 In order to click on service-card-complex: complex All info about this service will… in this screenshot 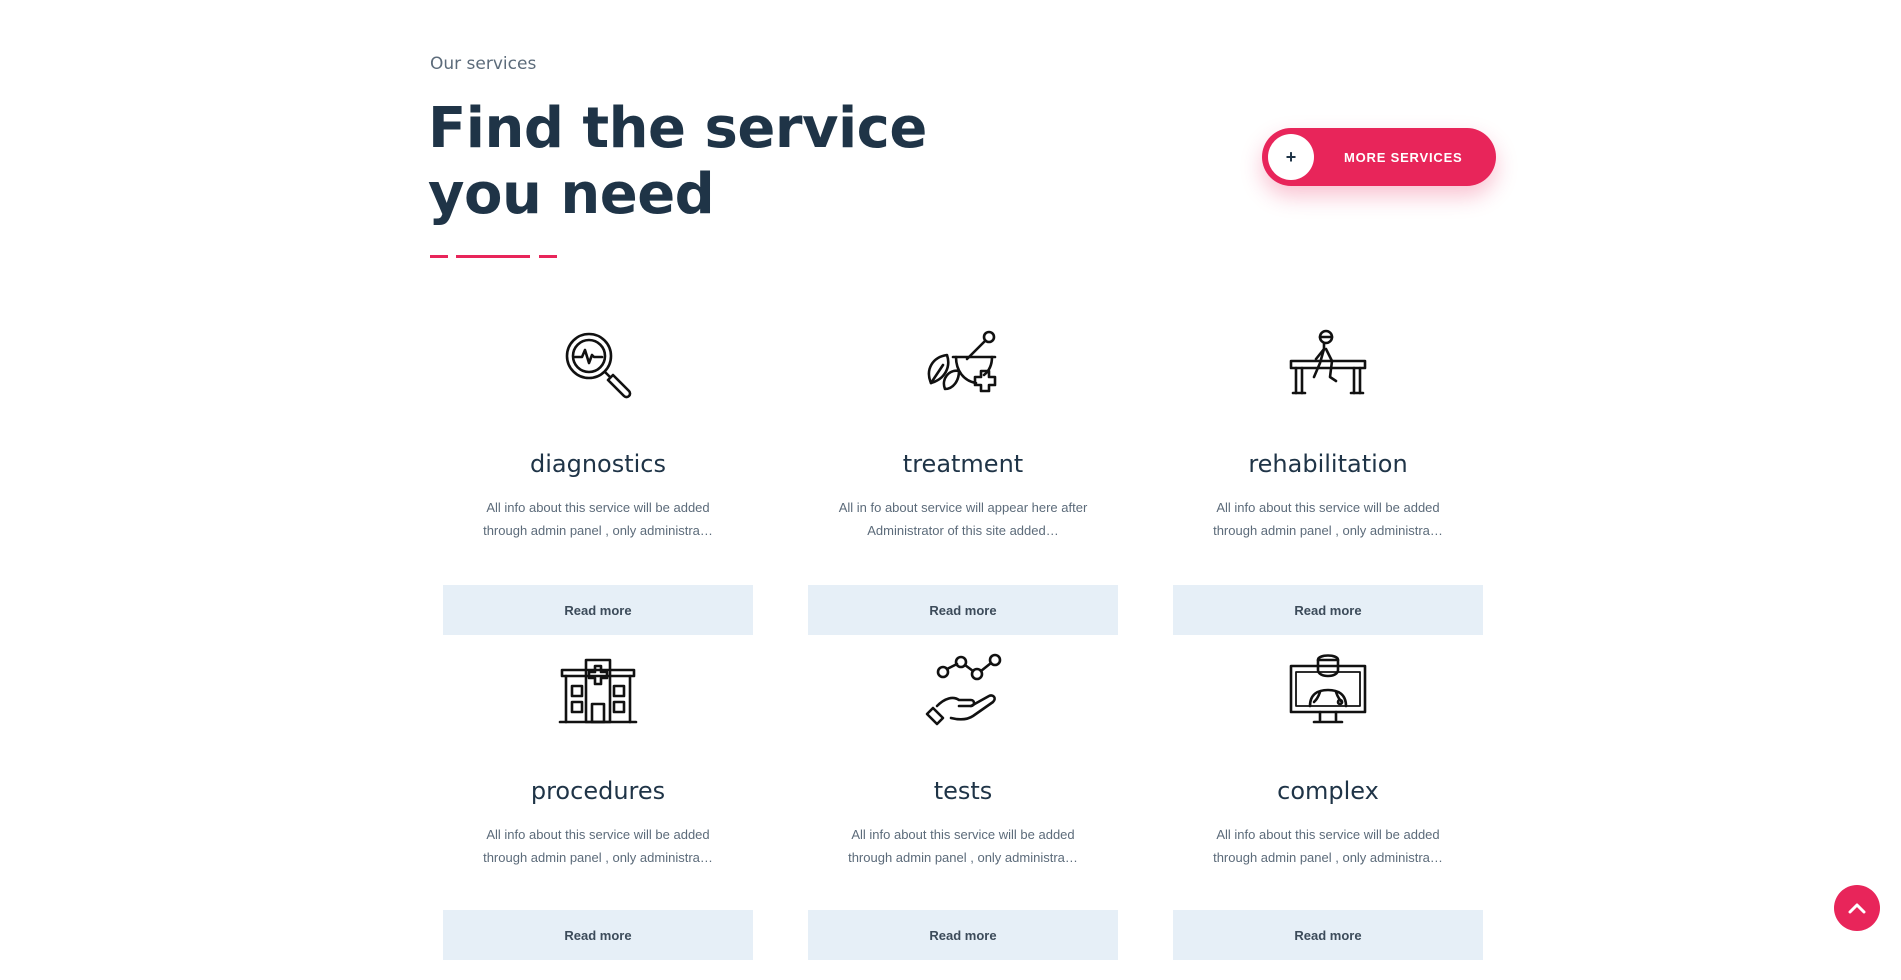, I will do `click(1328, 807)`.